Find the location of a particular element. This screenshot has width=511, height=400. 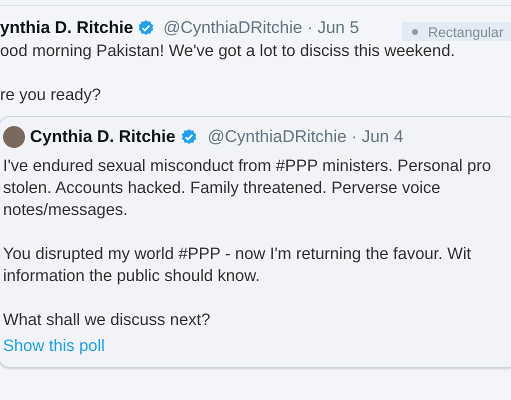

tweet-text: You disrupted my world #PPP - now I'm returning the favour. Wit information the public should know. is located at coordinates (237, 265).